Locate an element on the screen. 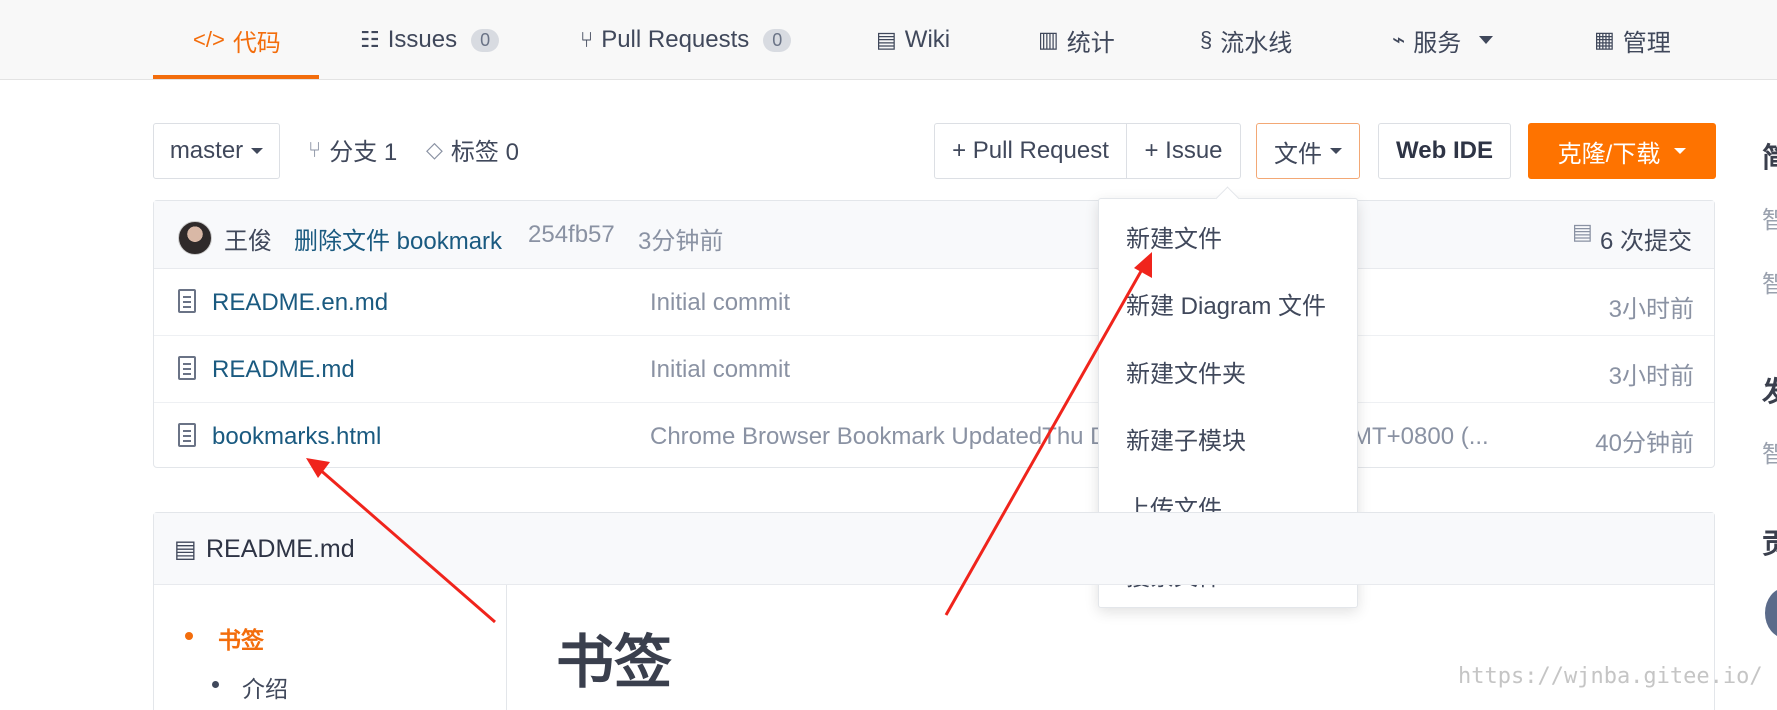 This screenshot has height=710, width=1777. annotation-arrowhead is located at coordinates (1143, 265).